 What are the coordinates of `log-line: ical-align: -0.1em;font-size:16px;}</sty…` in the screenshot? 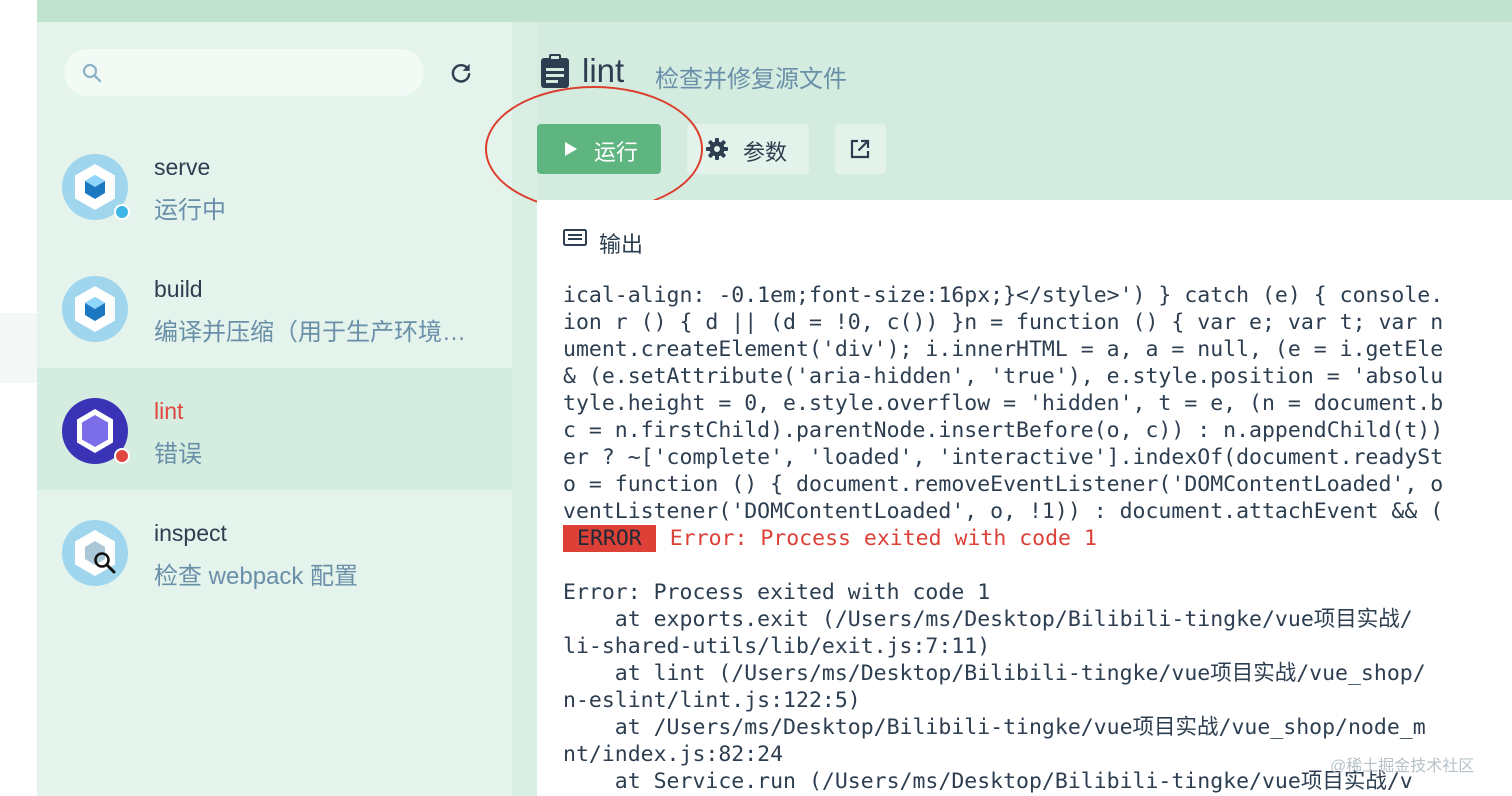 It's located at (1003, 295).